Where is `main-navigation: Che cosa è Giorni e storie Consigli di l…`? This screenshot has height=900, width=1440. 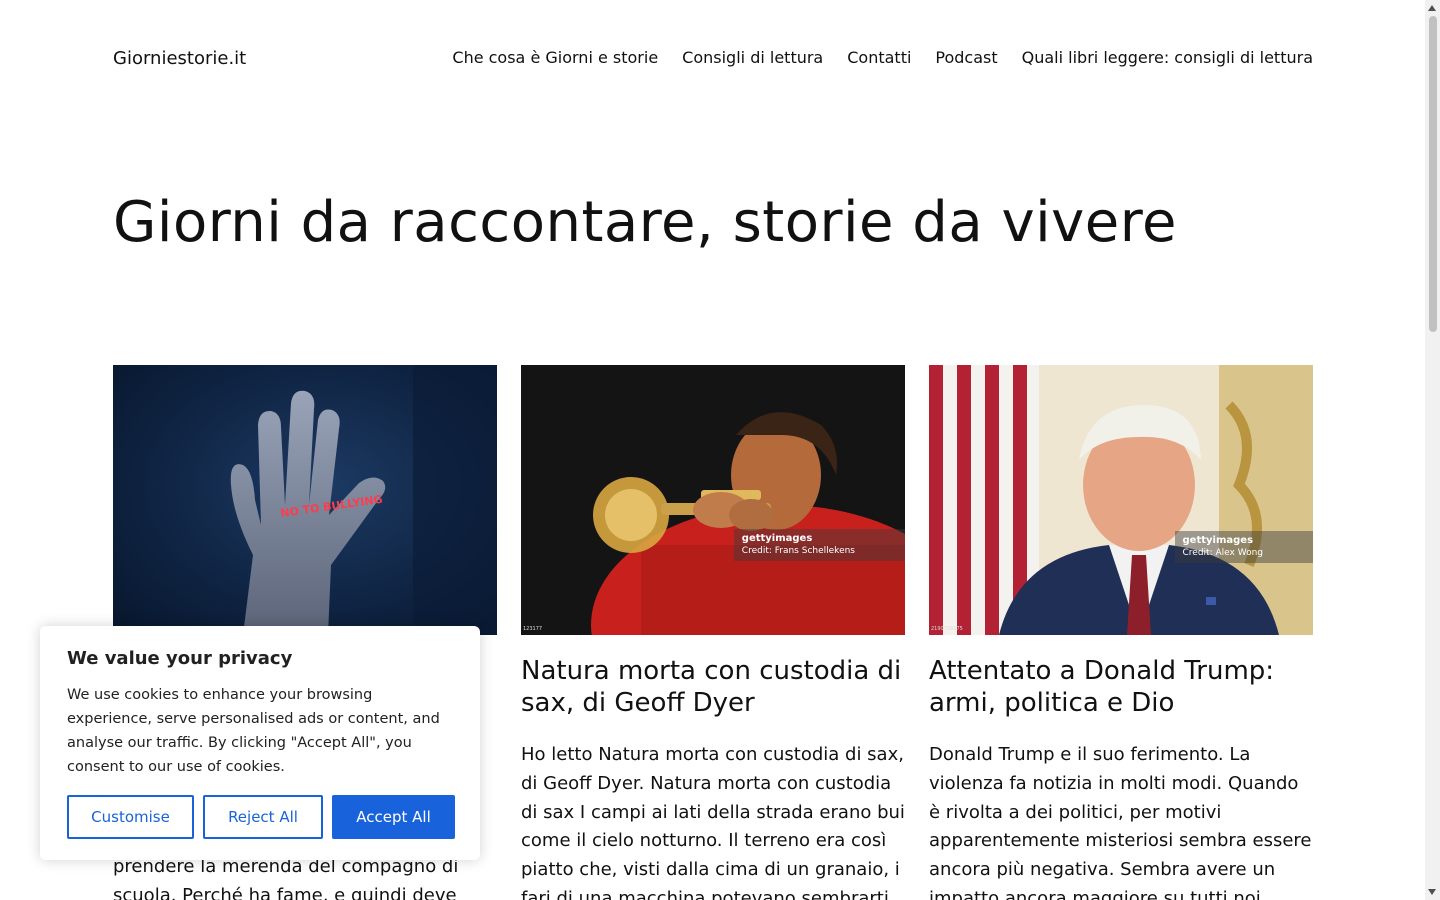
main-navigation: Che cosa è Giorni e storie Consigli di l… is located at coordinates (882, 57).